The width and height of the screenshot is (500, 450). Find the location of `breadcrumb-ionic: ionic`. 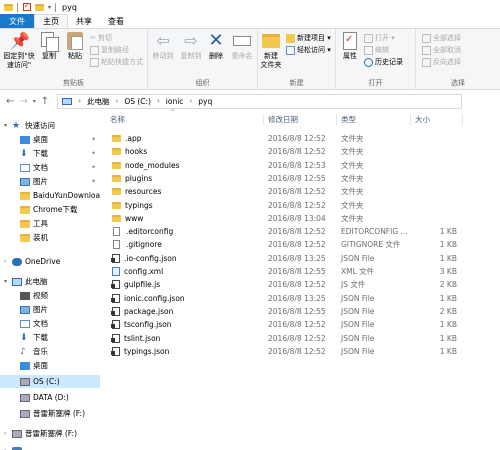

breadcrumb-ionic: ionic is located at coordinates (175, 101).